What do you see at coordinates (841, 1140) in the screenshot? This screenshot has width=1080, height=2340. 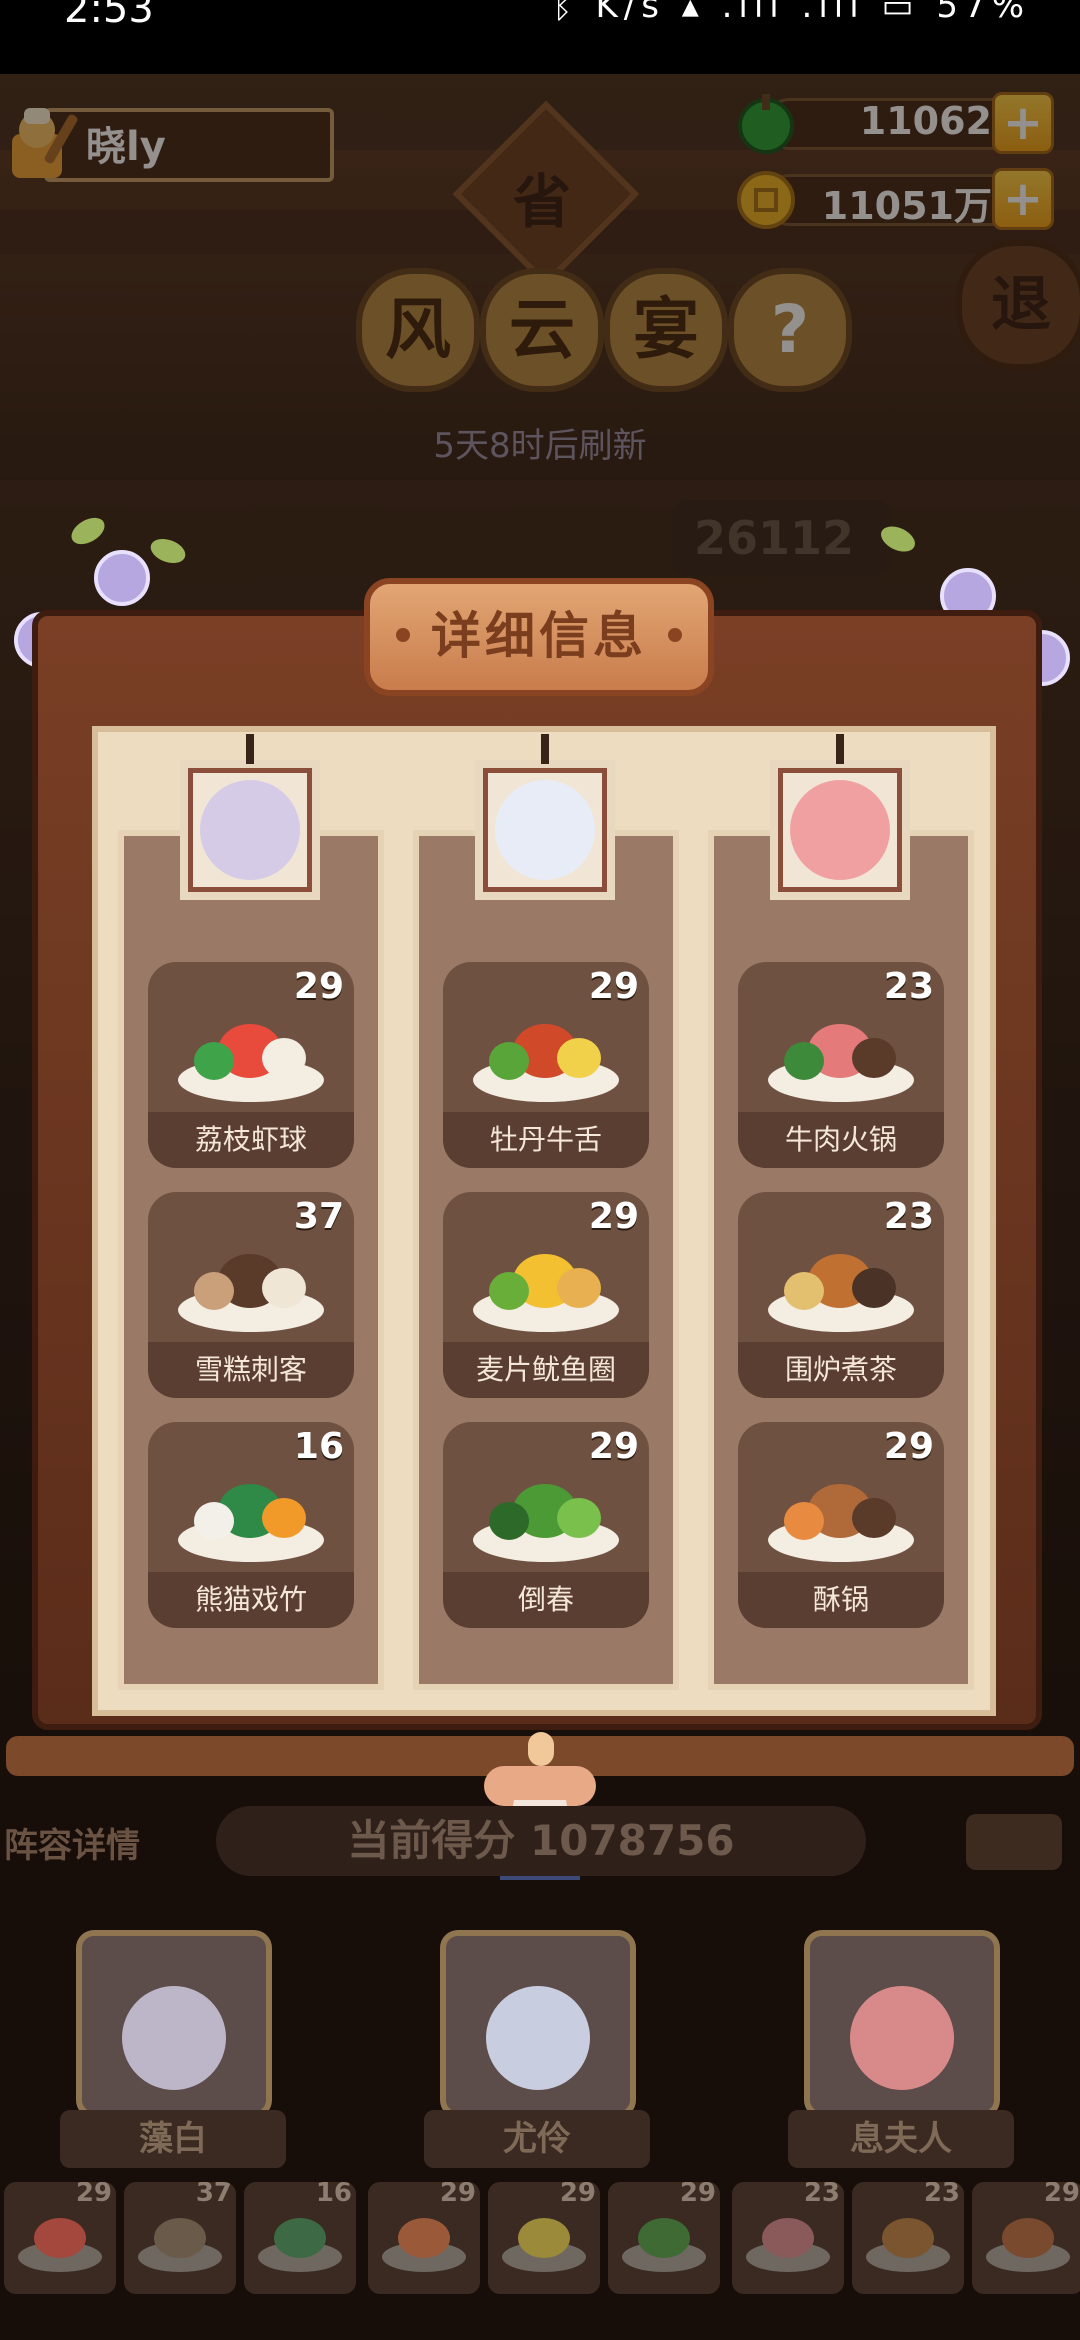 I see `dish-name: 牛肉火锅` at bounding box center [841, 1140].